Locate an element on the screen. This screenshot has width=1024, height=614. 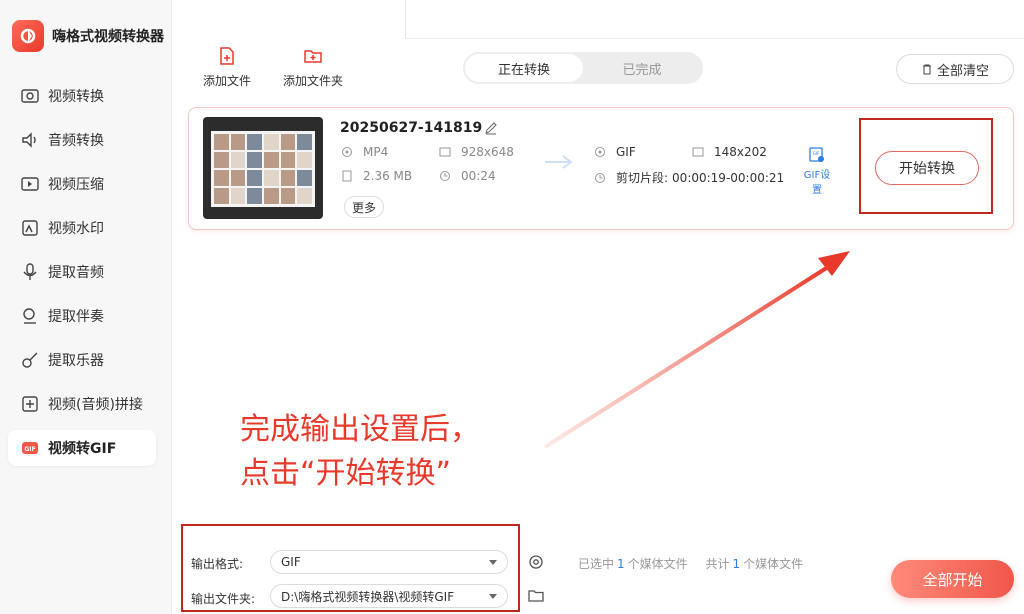
output-folder-select-value: D:\嗨格式视频转换器\视频转GIF is located at coordinates (368, 596).